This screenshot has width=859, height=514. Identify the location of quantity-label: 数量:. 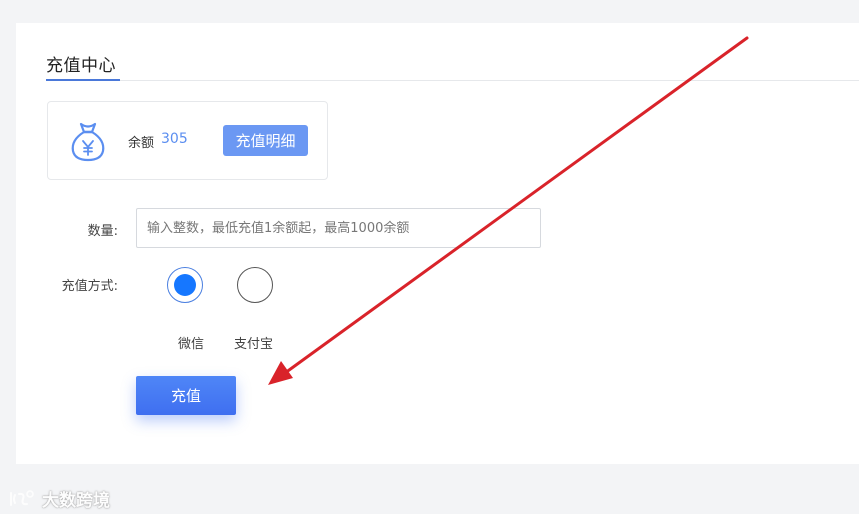
(102, 231).